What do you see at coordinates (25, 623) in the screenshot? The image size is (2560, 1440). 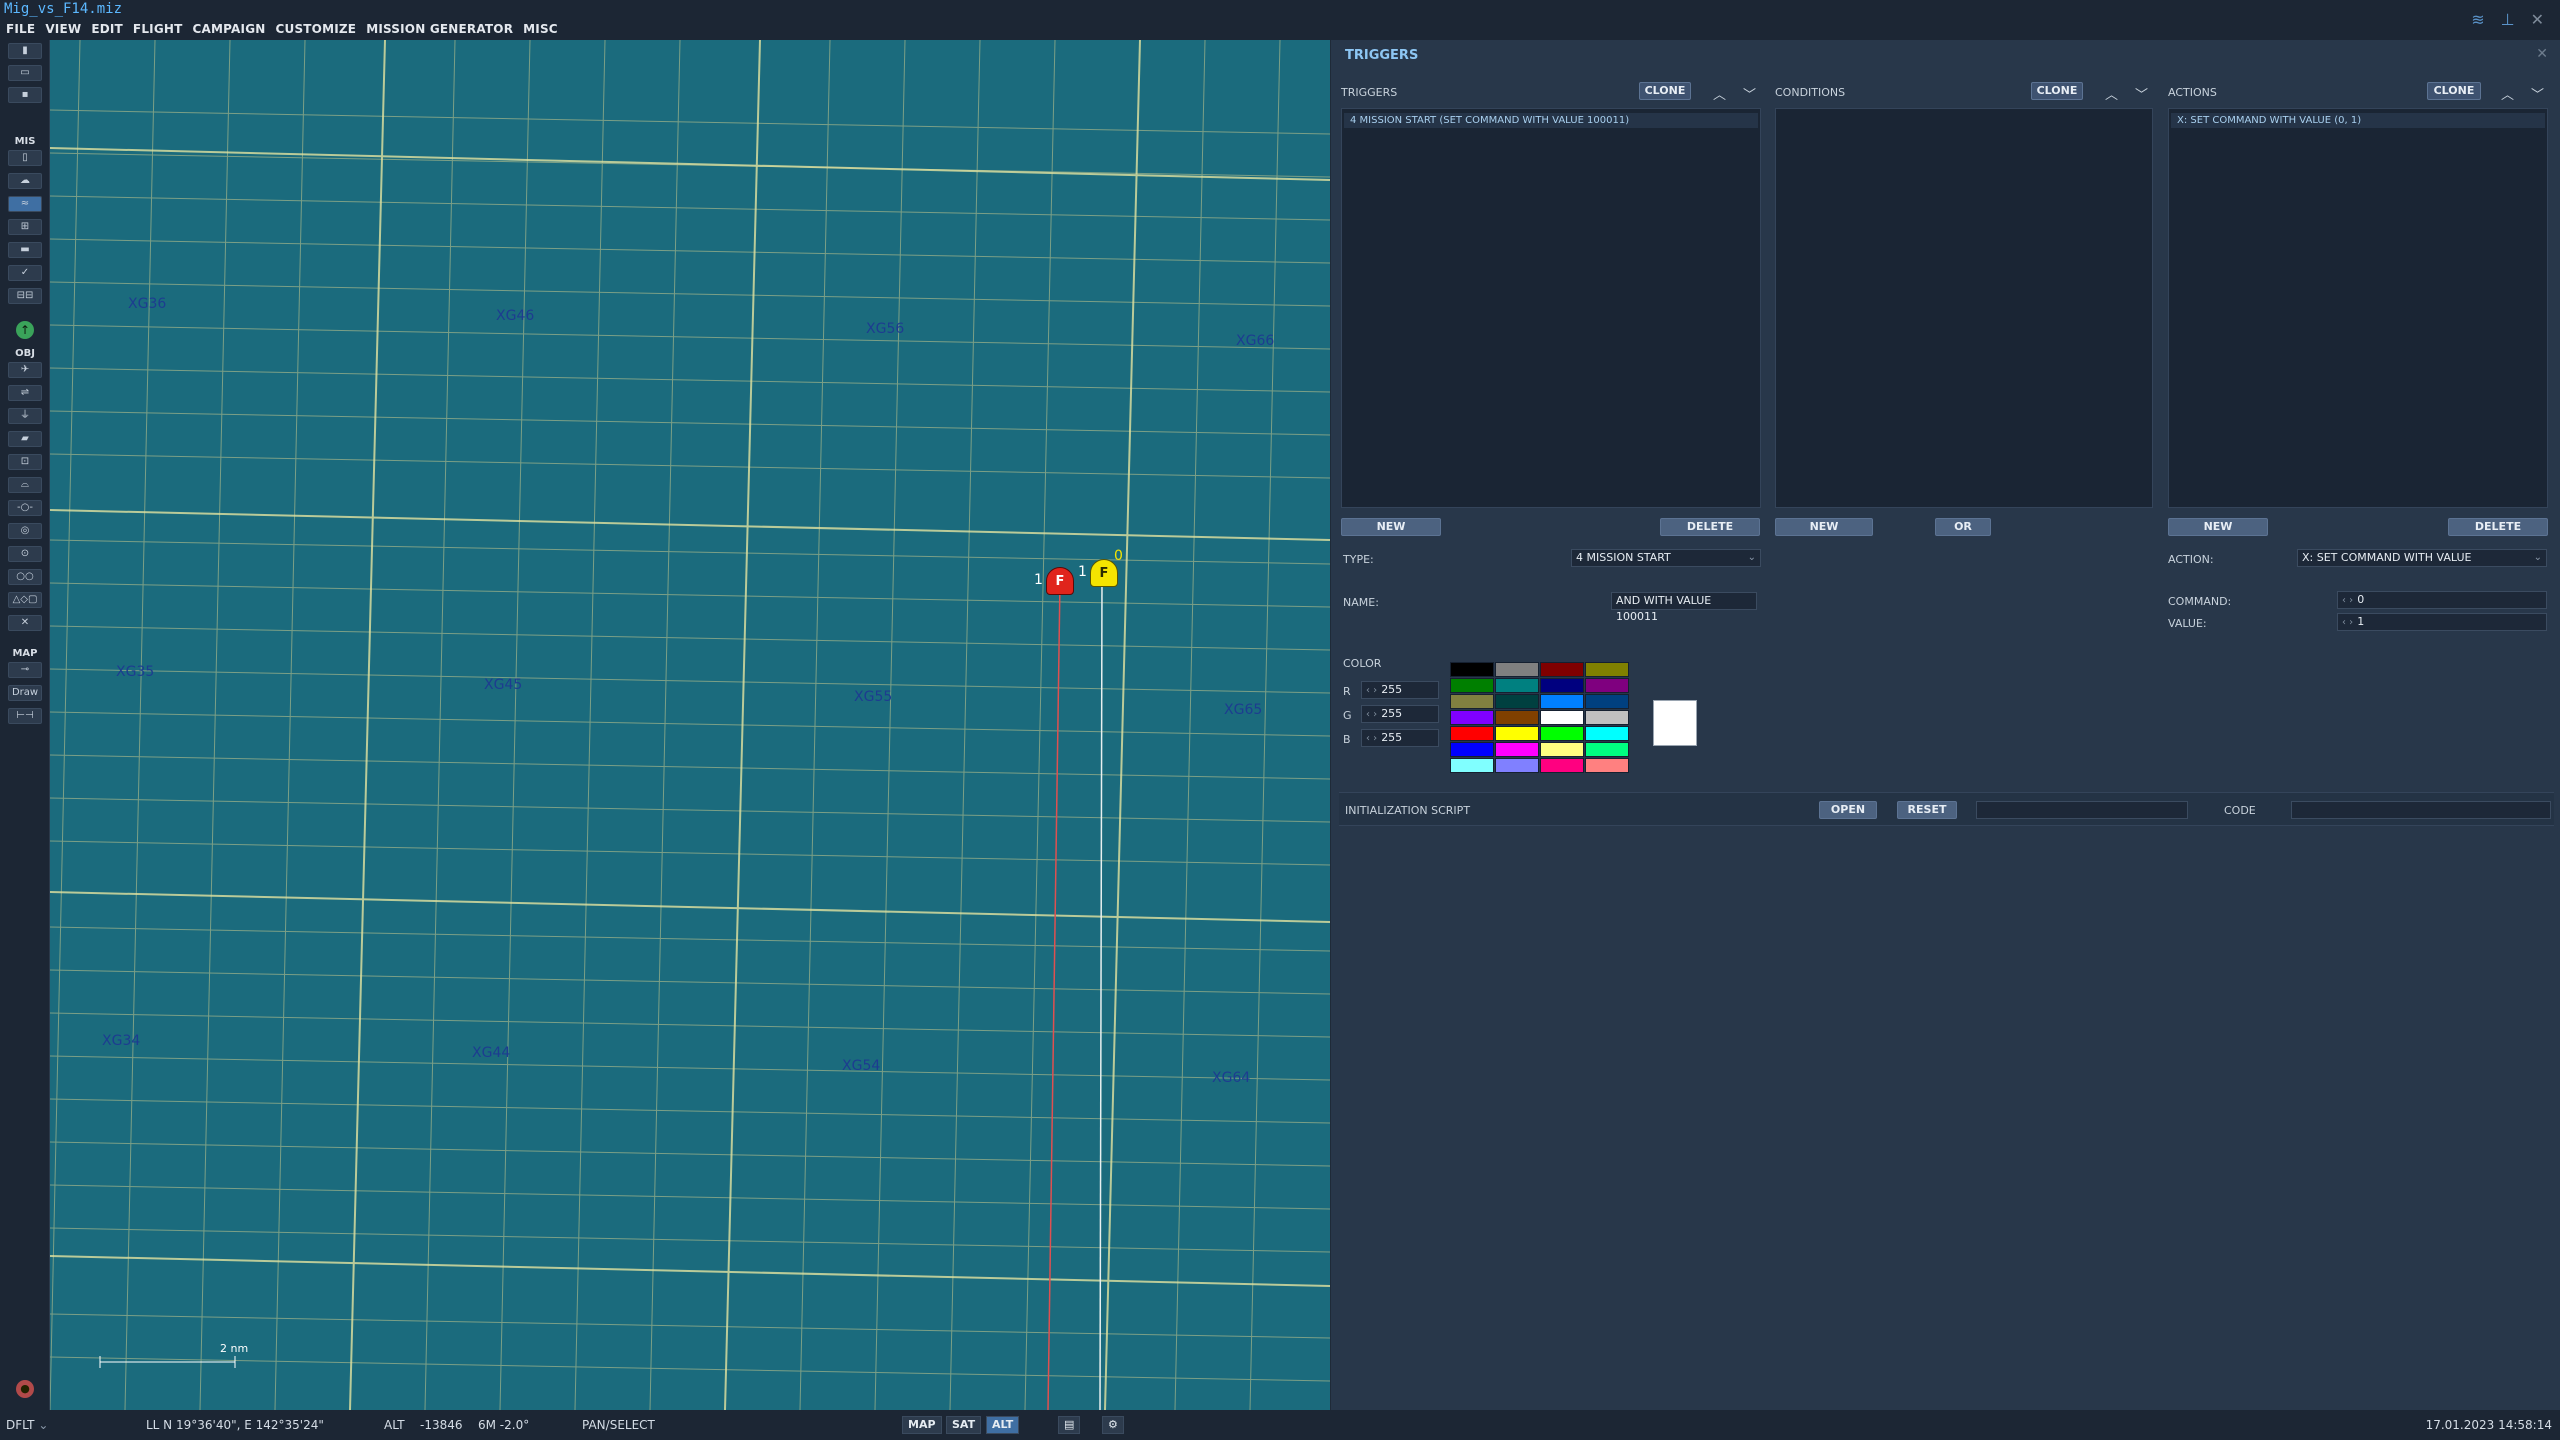 I see `delete-icon: ✕` at bounding box center [25, 623].